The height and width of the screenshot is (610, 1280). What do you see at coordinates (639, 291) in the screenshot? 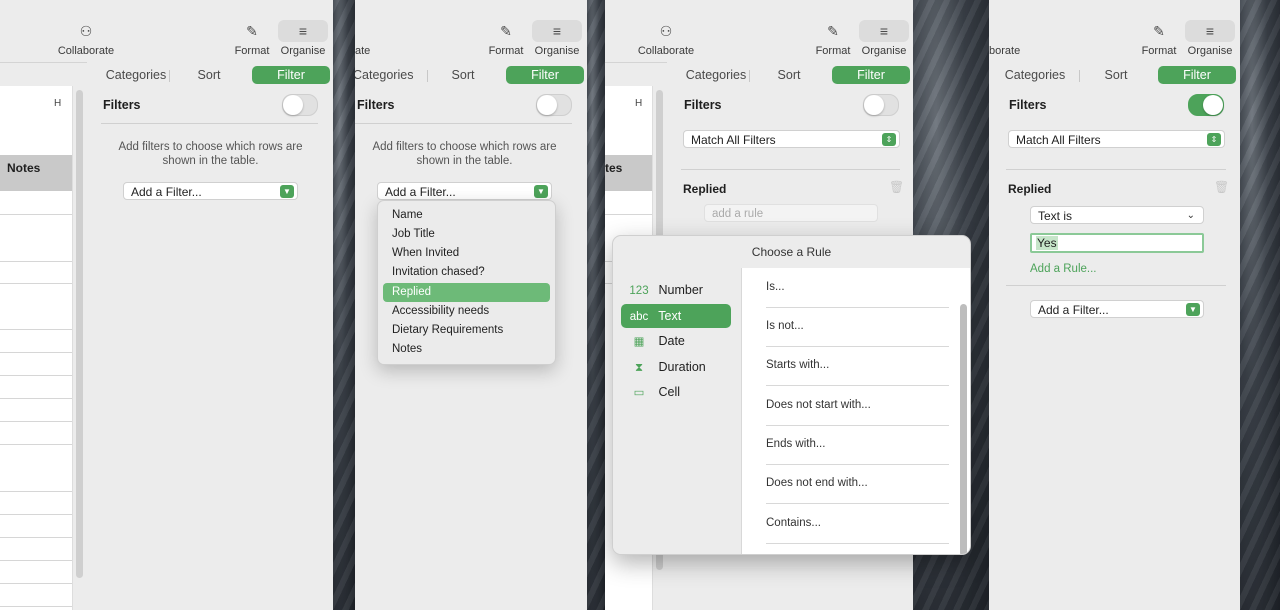
I see `number-icon: 123` at bounding box center [639, 291].